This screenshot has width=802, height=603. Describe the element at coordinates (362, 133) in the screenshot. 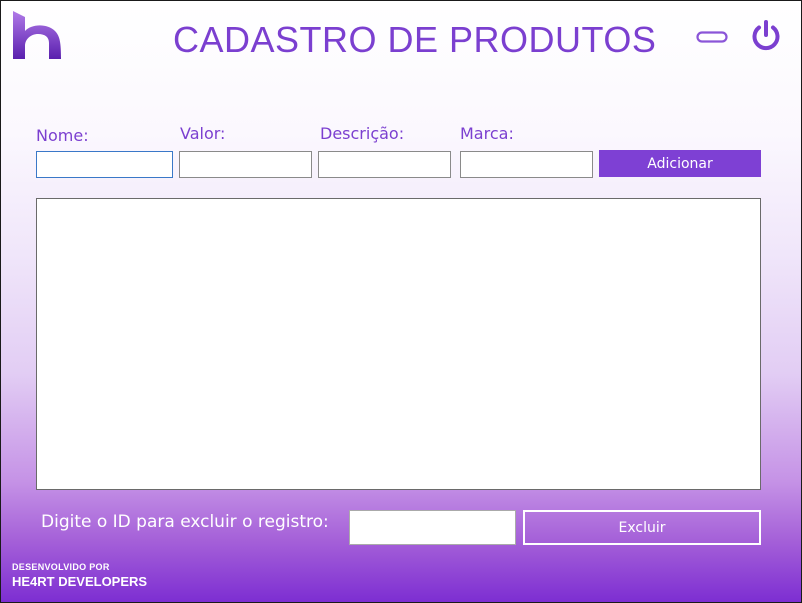

I see `descricao-label: Descrição:` at that location.